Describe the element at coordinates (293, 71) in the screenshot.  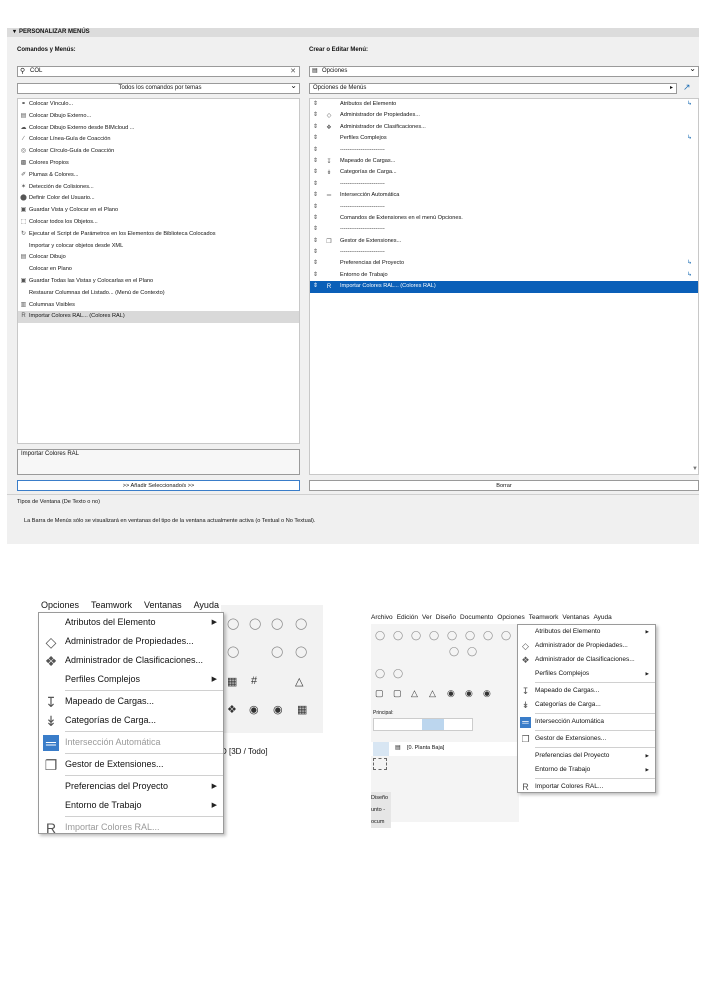
I see `clear-icon: ✕` at that location.